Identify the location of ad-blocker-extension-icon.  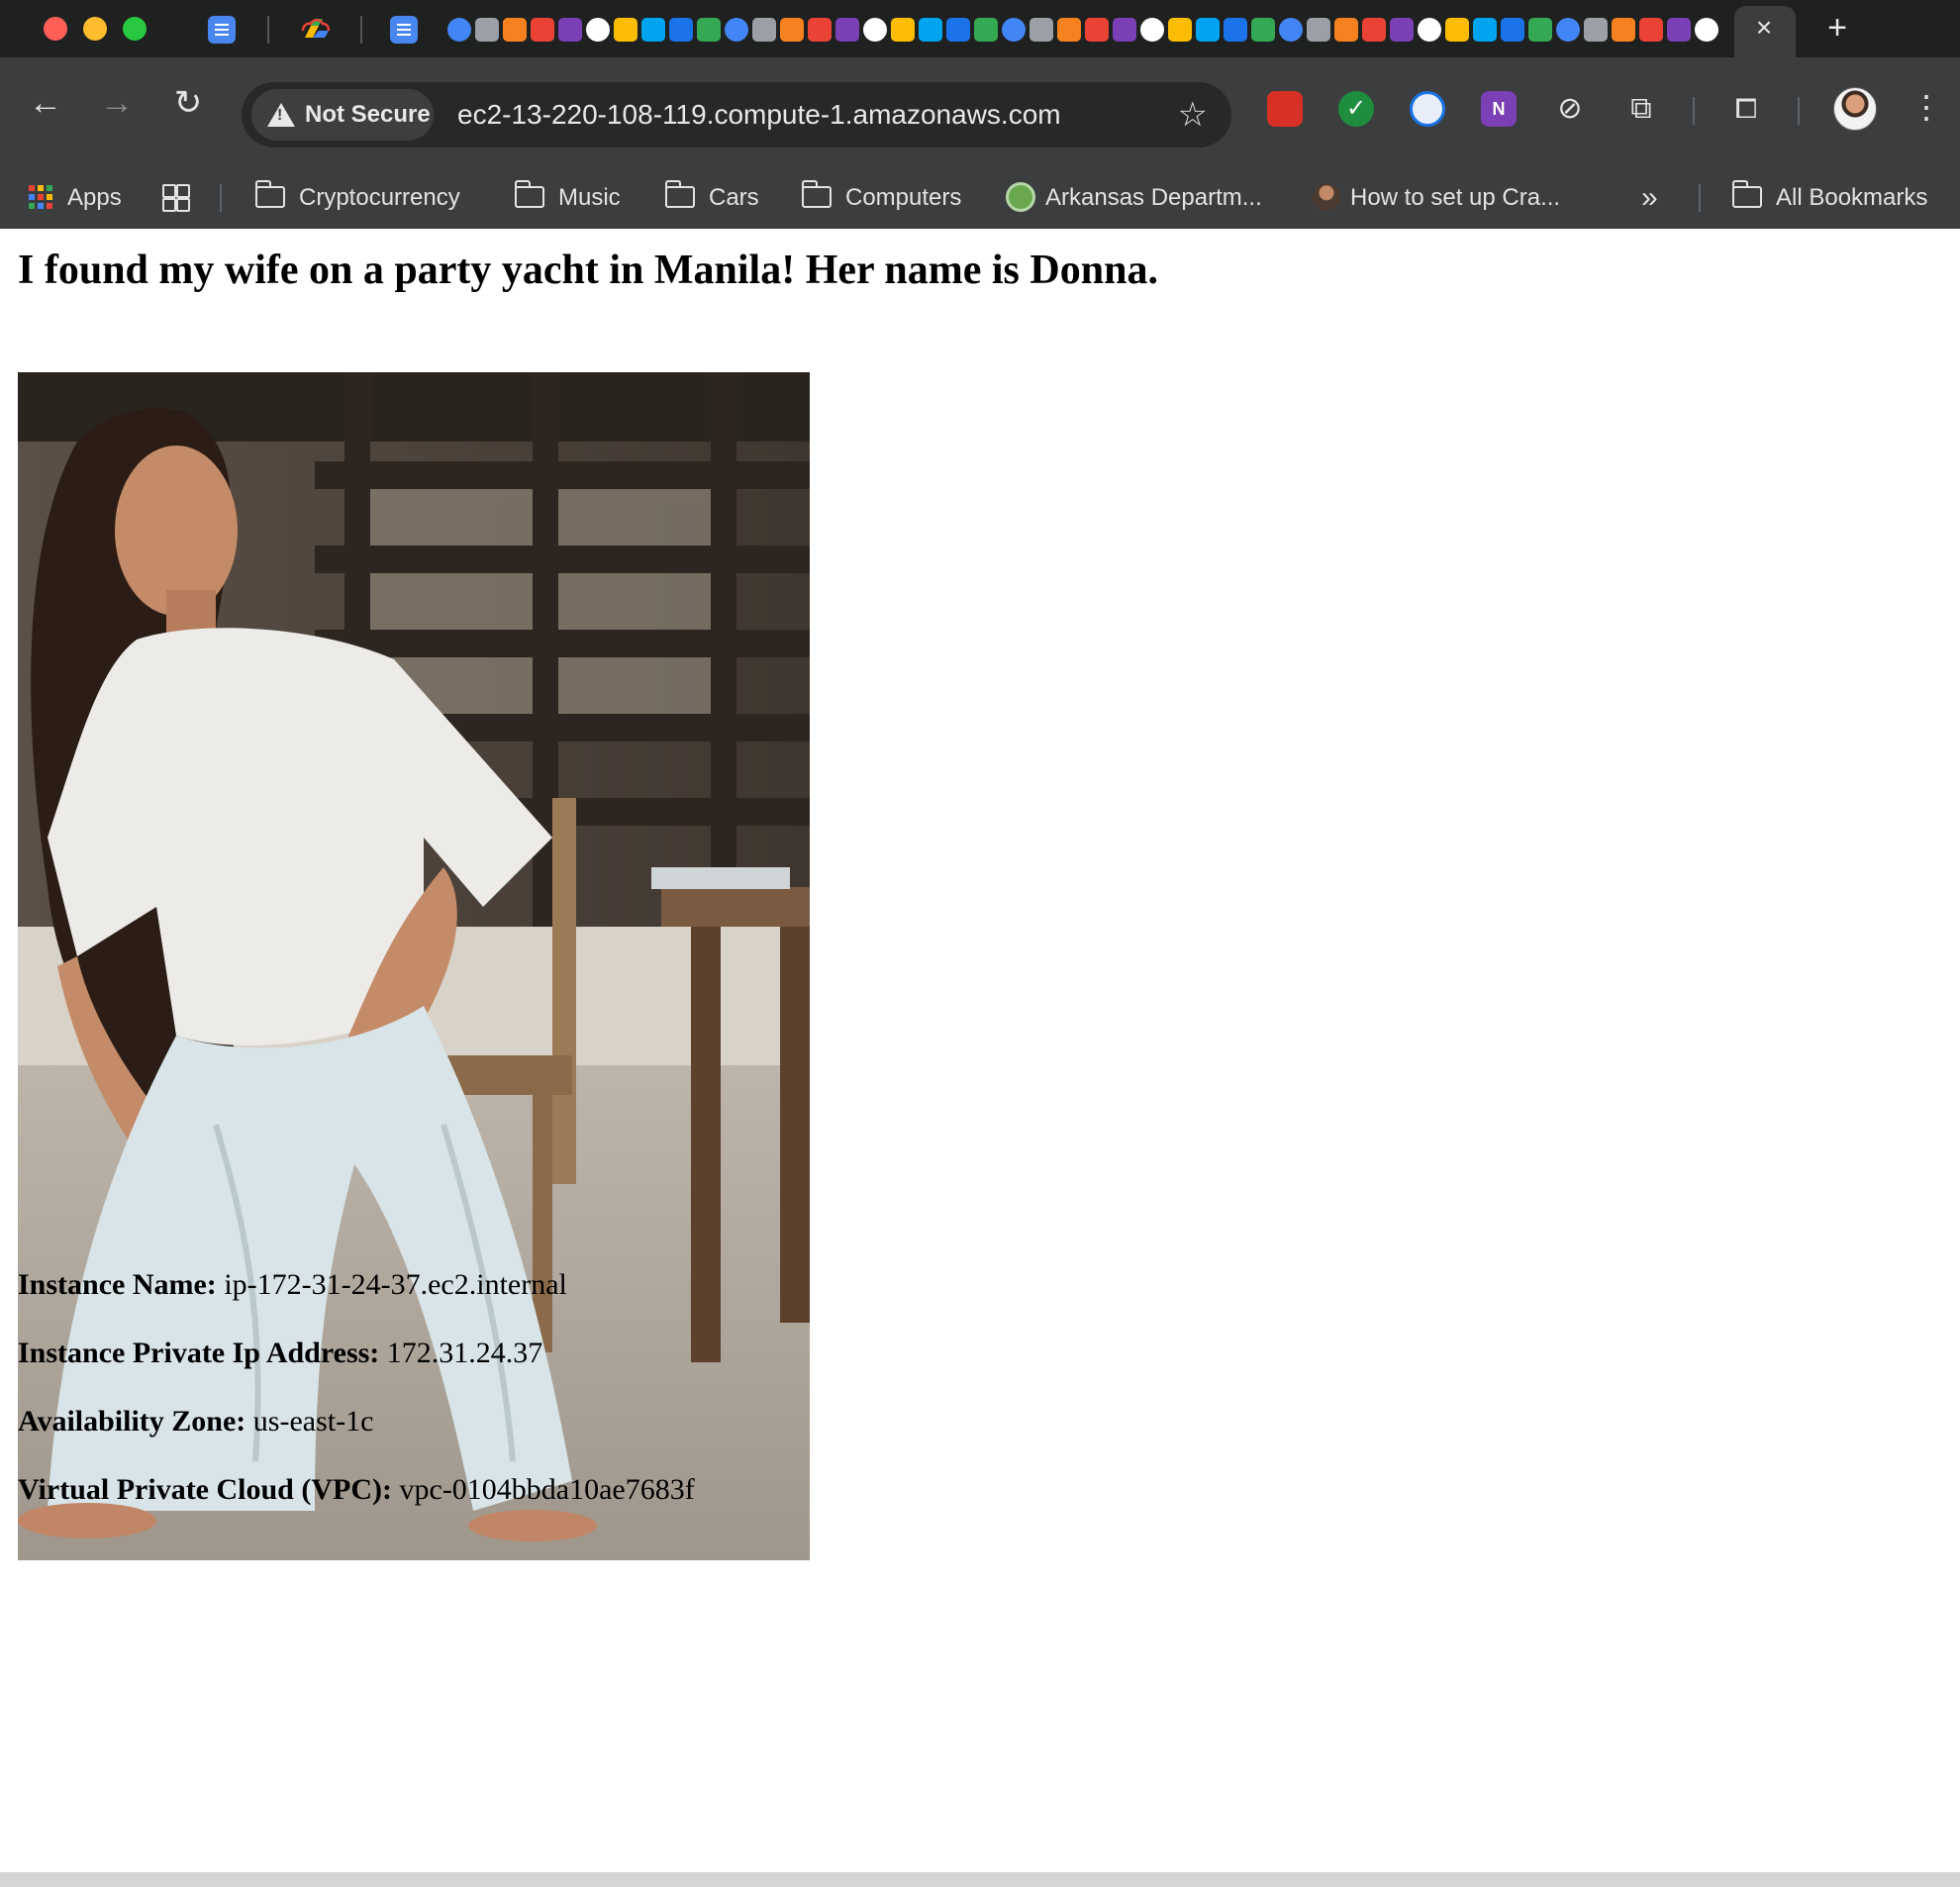
(1285, 109).